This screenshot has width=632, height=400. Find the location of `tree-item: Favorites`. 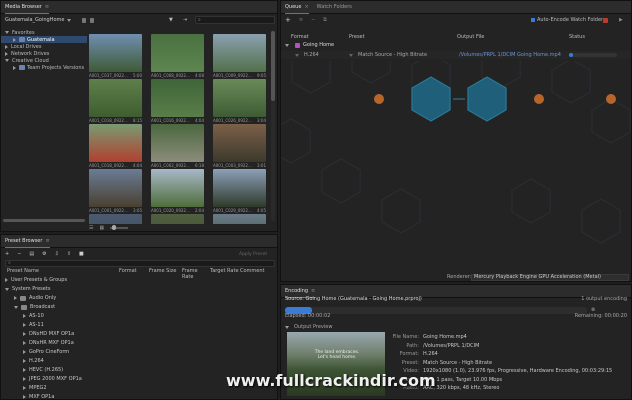

tree-item: Favorites is located at coordinates (44, 32).